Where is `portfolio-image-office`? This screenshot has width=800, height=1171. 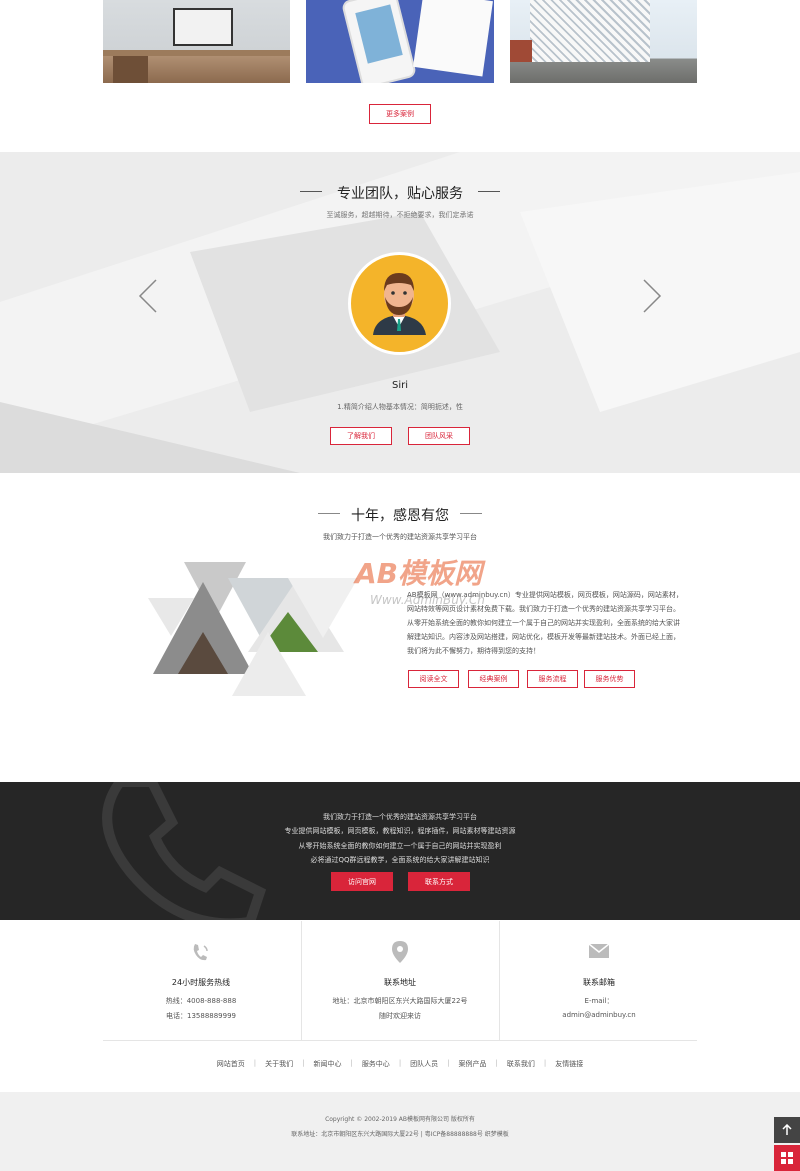 portfolio-image-office is located at coordinates (196, 41).